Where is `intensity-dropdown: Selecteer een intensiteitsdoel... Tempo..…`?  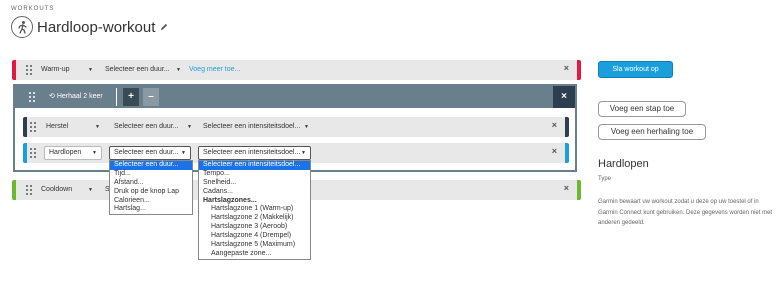
intensity-dropdown: Selecteer een intensiteitsdoel... Tempo..… is located at coordinates (254, 210).